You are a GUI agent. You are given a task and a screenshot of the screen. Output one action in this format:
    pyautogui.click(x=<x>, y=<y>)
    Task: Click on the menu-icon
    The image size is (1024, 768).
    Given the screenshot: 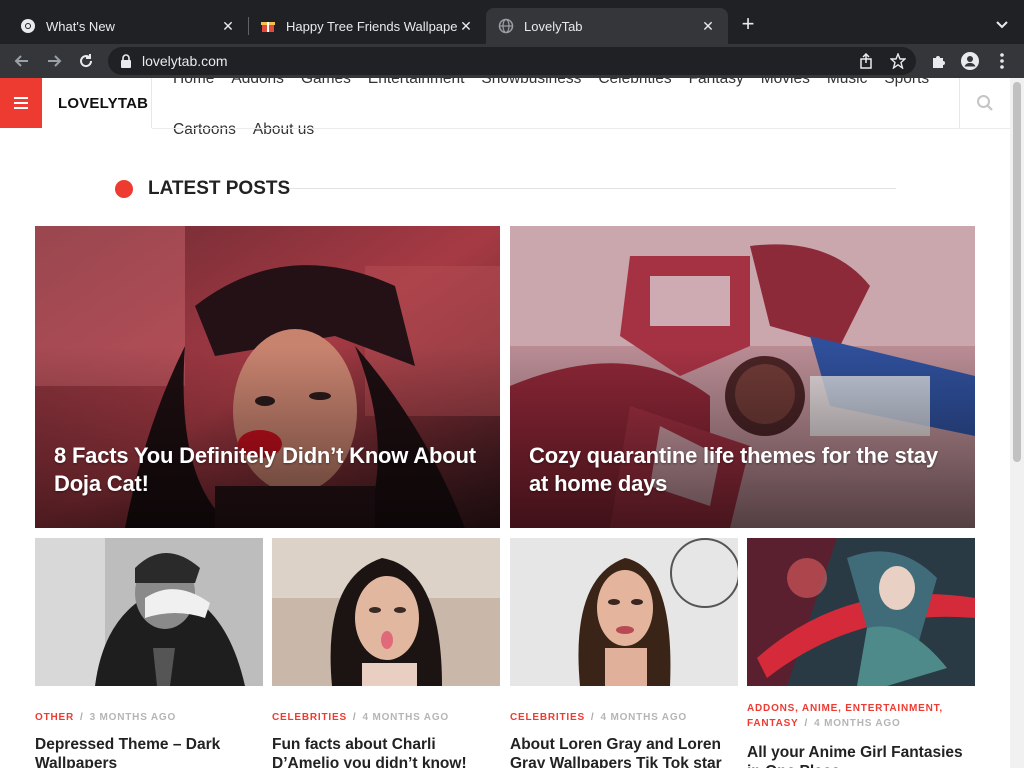 What is the action you would take?
    pyautogui.click(x=21, y=103)
    